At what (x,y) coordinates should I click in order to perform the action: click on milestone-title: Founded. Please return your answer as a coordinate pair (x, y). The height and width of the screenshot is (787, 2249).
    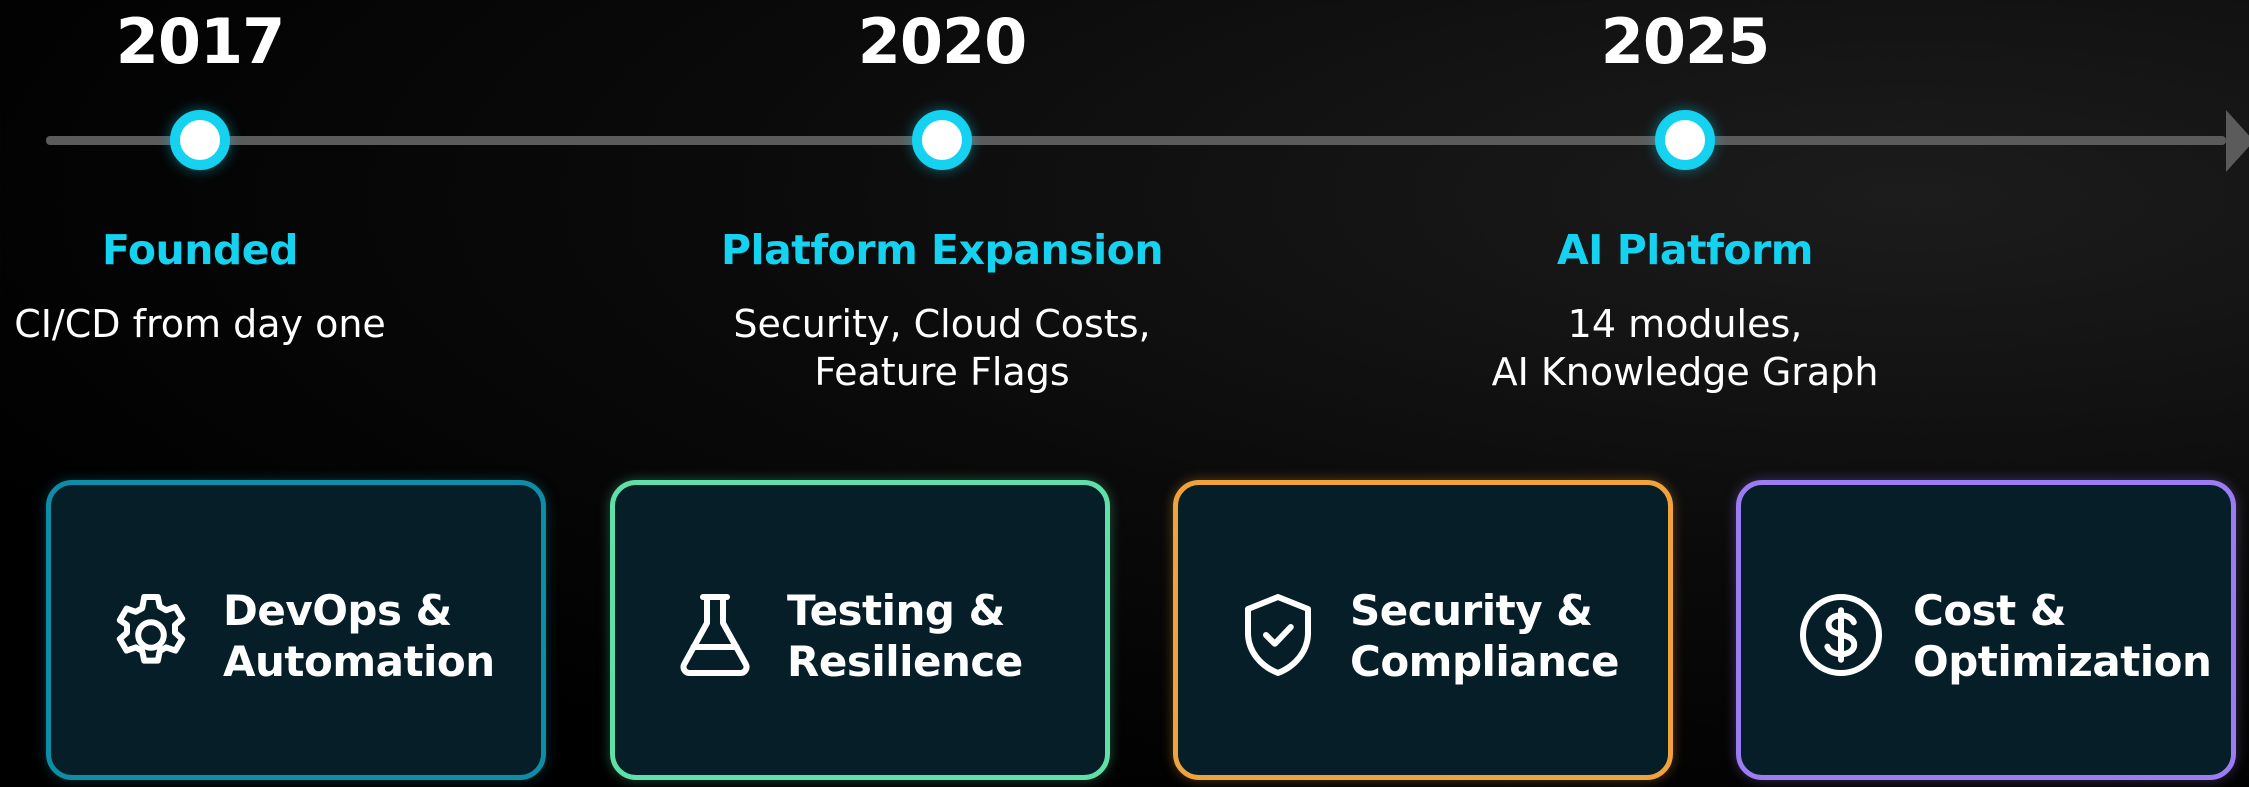
    Looking at the image, I should click on (200, 250).